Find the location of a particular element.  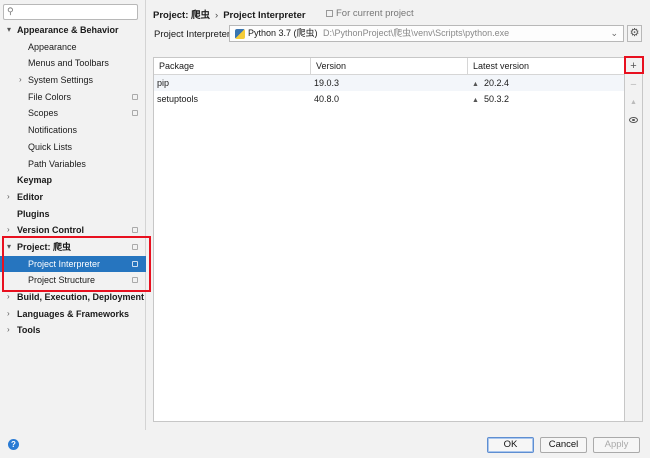

cancel-button: Cancel is located at coordinates (563, 445).